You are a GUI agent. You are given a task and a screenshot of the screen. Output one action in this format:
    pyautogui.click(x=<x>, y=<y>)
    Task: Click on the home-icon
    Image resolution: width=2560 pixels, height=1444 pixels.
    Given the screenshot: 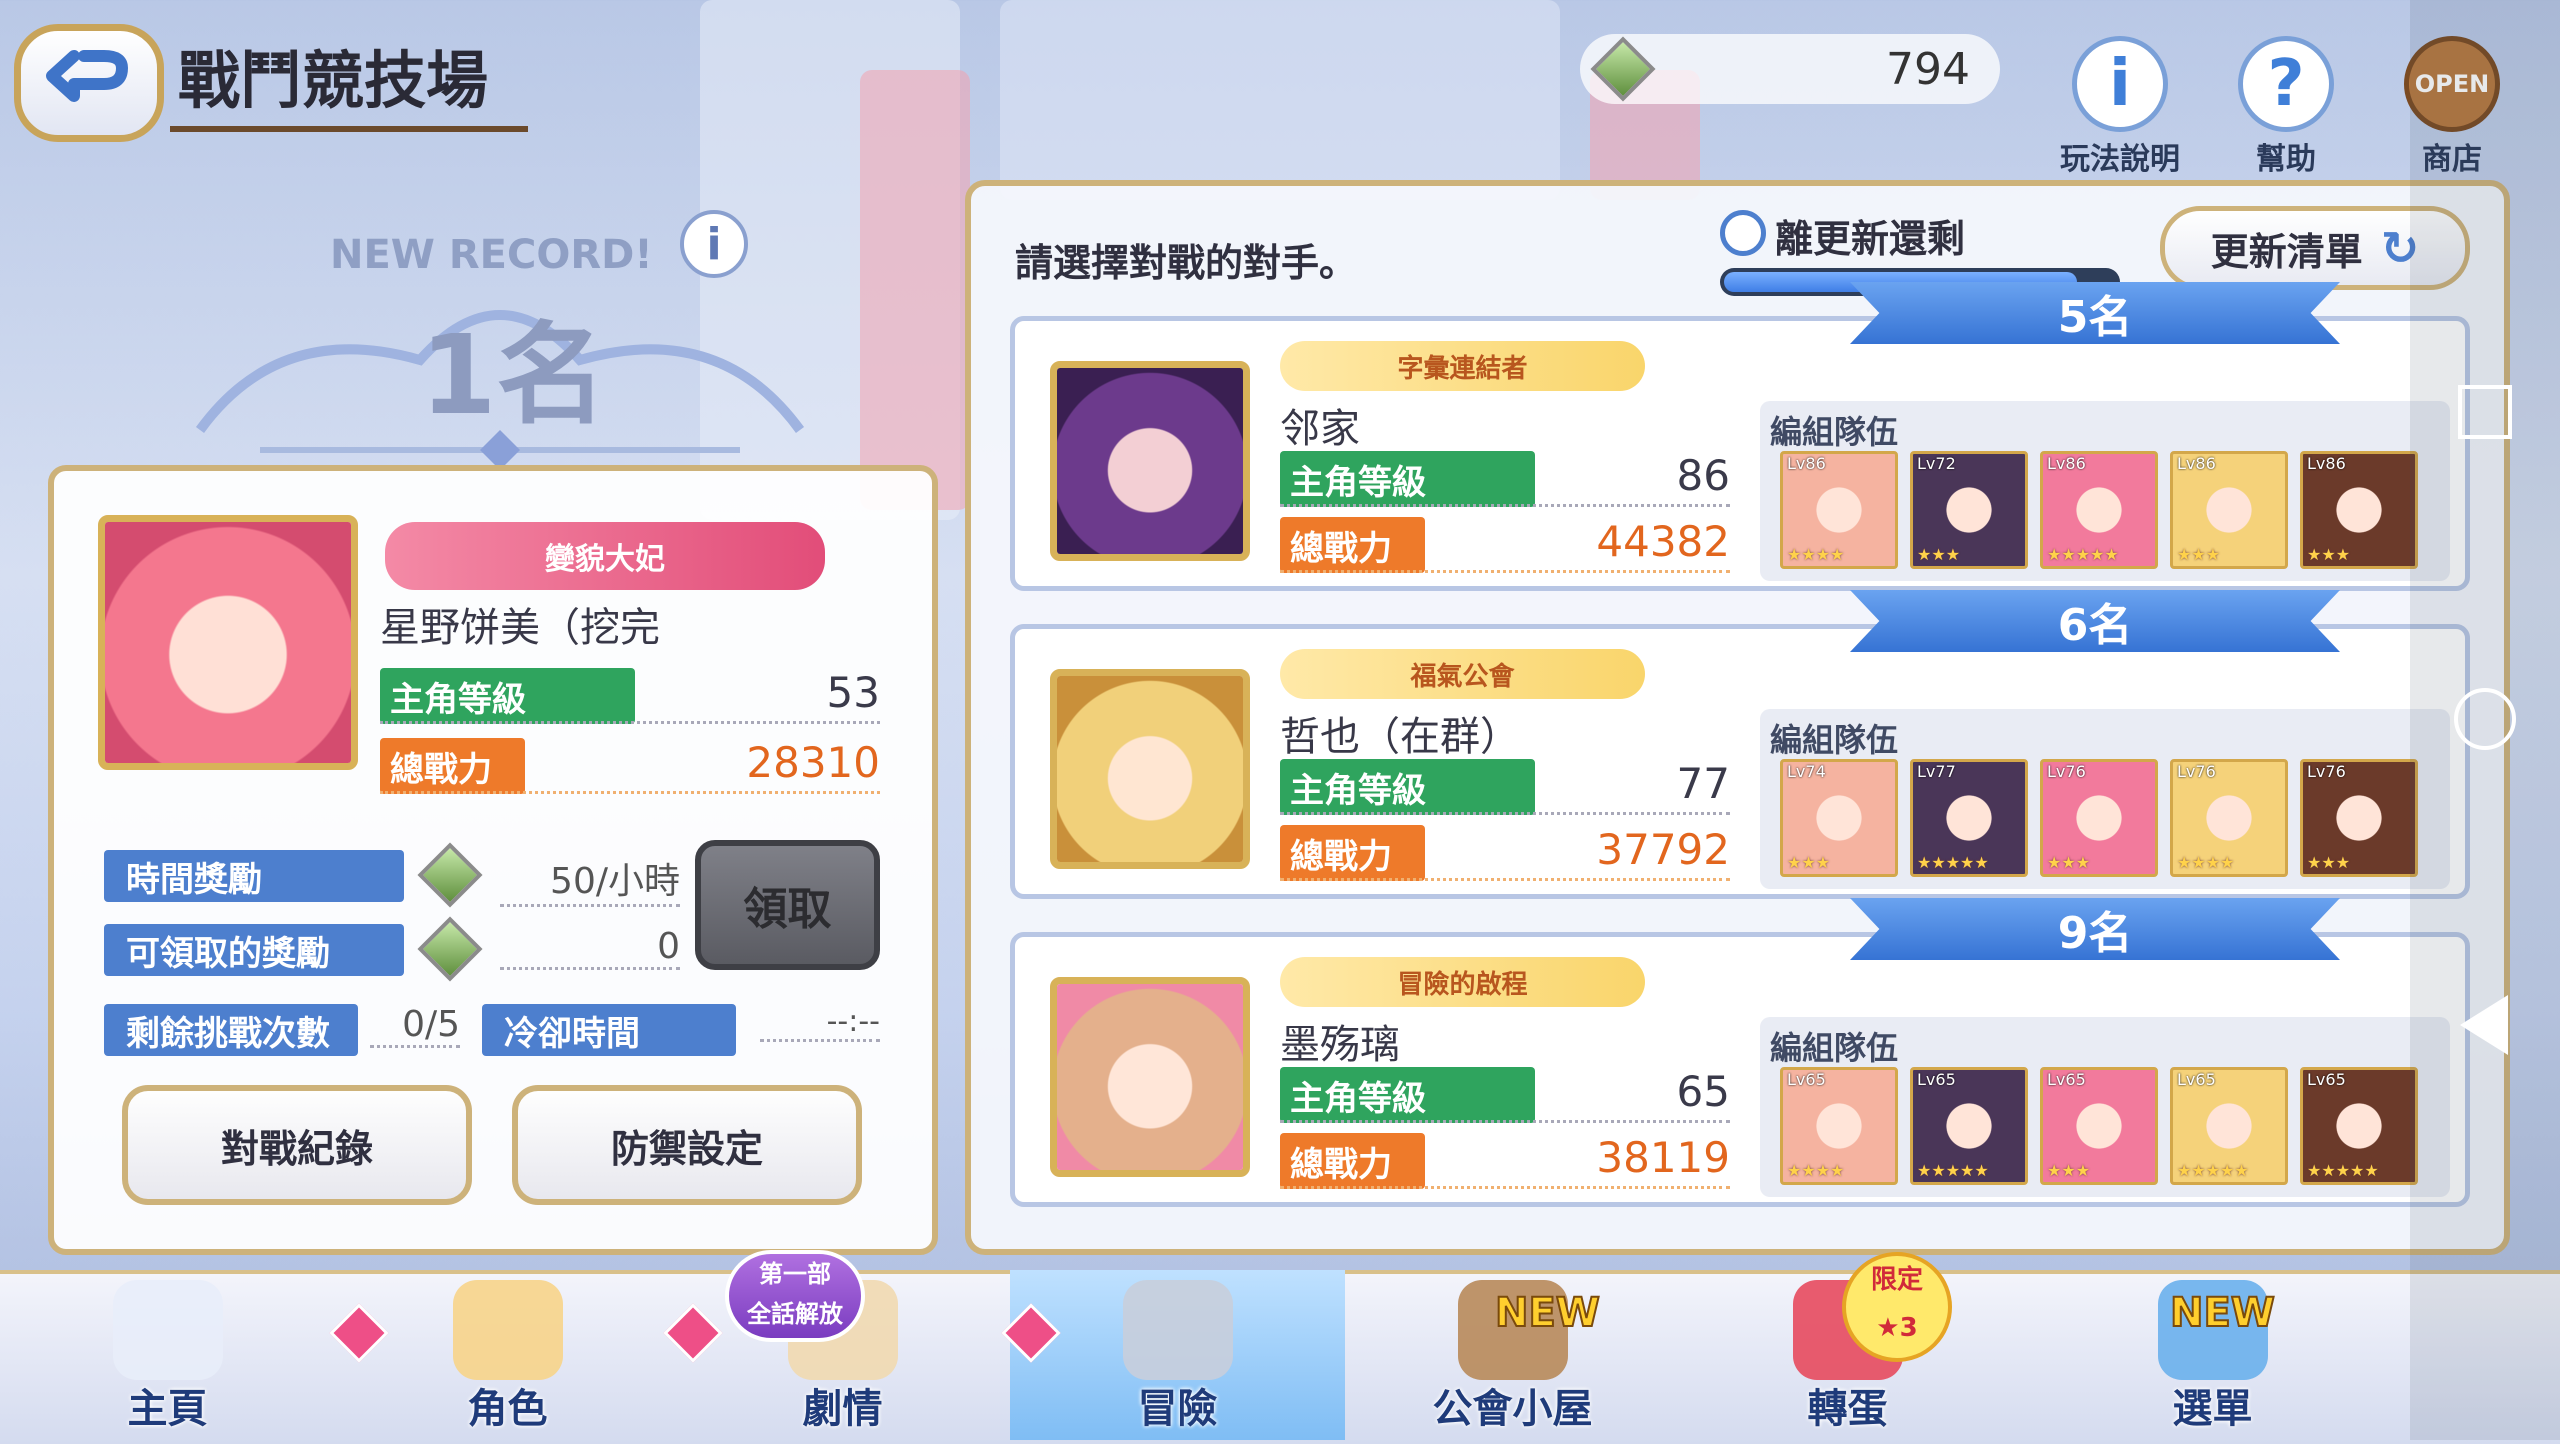 What is the action you would take?
    pyautogui.click(x=2485, y=719)
    